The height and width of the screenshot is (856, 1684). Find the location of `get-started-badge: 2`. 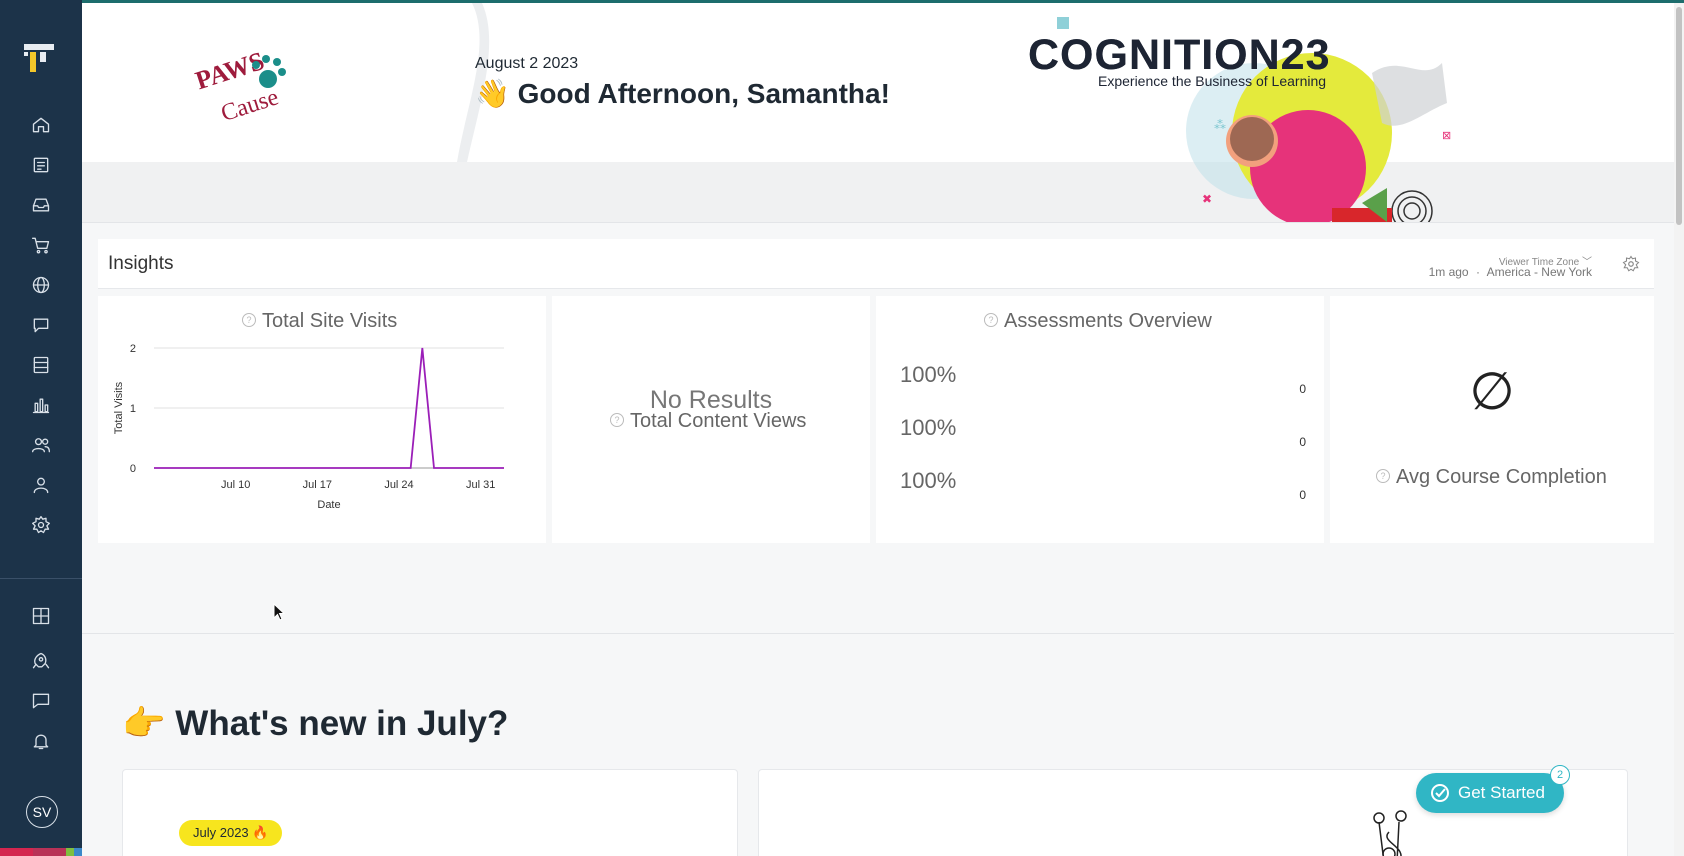

get-started-badge: 2 is located at coordinates (1560, 775).